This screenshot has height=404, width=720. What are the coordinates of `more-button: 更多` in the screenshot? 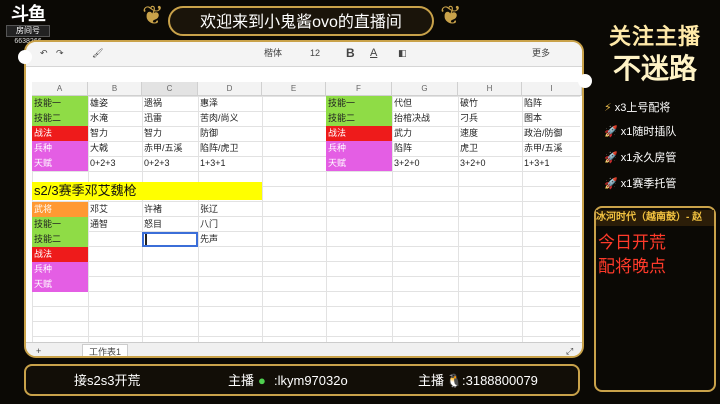 It's located at (541, 53).